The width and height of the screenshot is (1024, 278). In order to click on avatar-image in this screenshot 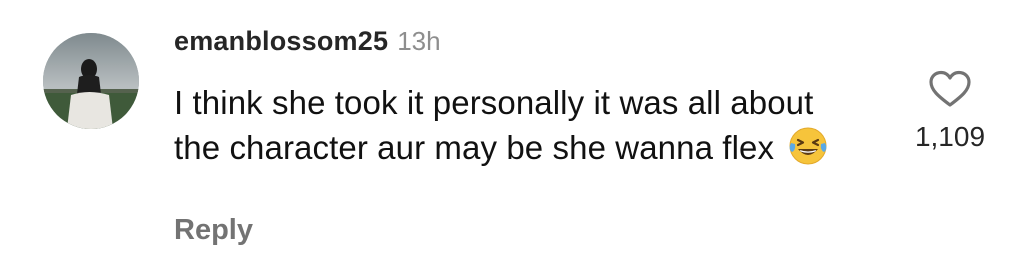, I will do `click(91, 81)`.